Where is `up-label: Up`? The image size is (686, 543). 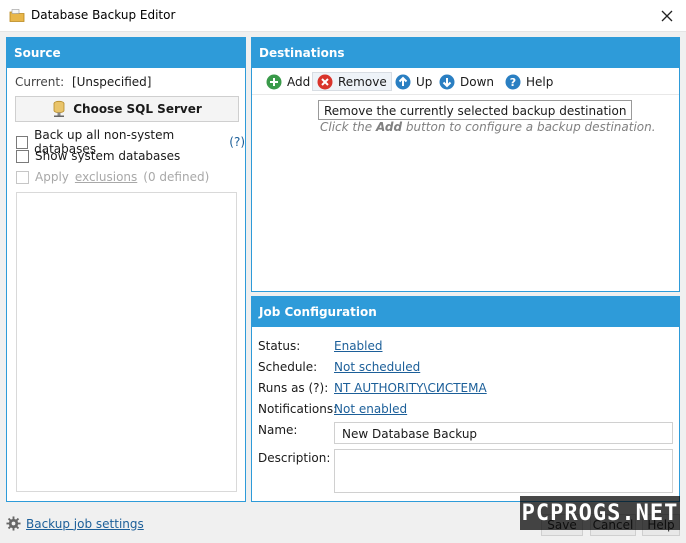 up-label: Up is located at coordinates (424, 81).